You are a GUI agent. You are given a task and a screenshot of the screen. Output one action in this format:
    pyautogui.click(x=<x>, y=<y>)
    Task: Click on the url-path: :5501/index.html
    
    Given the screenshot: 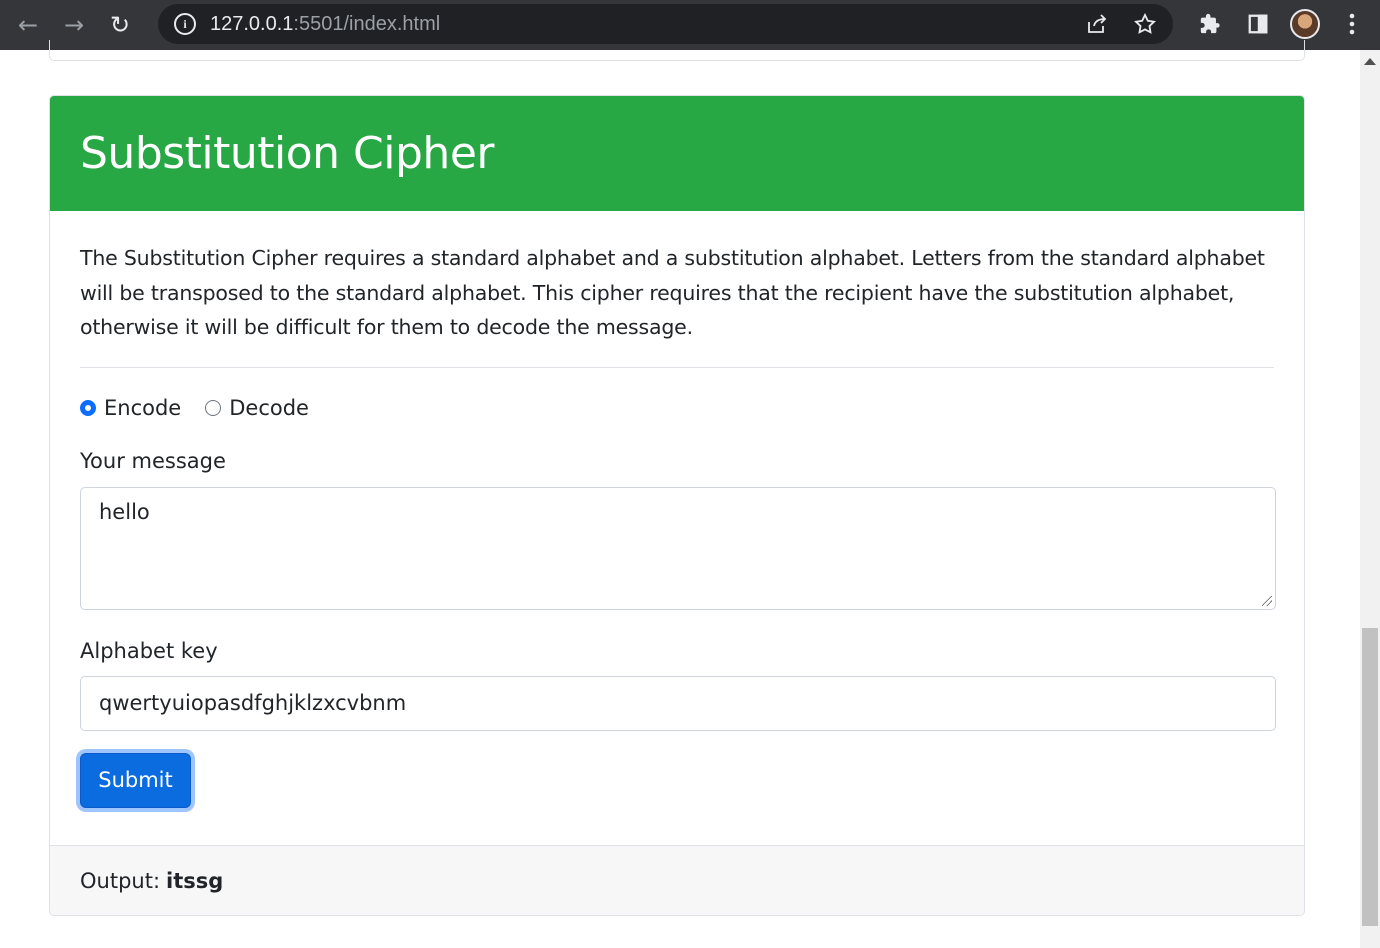 What is the action you would take?
    pyautogui.click(x=367, y=23)
    